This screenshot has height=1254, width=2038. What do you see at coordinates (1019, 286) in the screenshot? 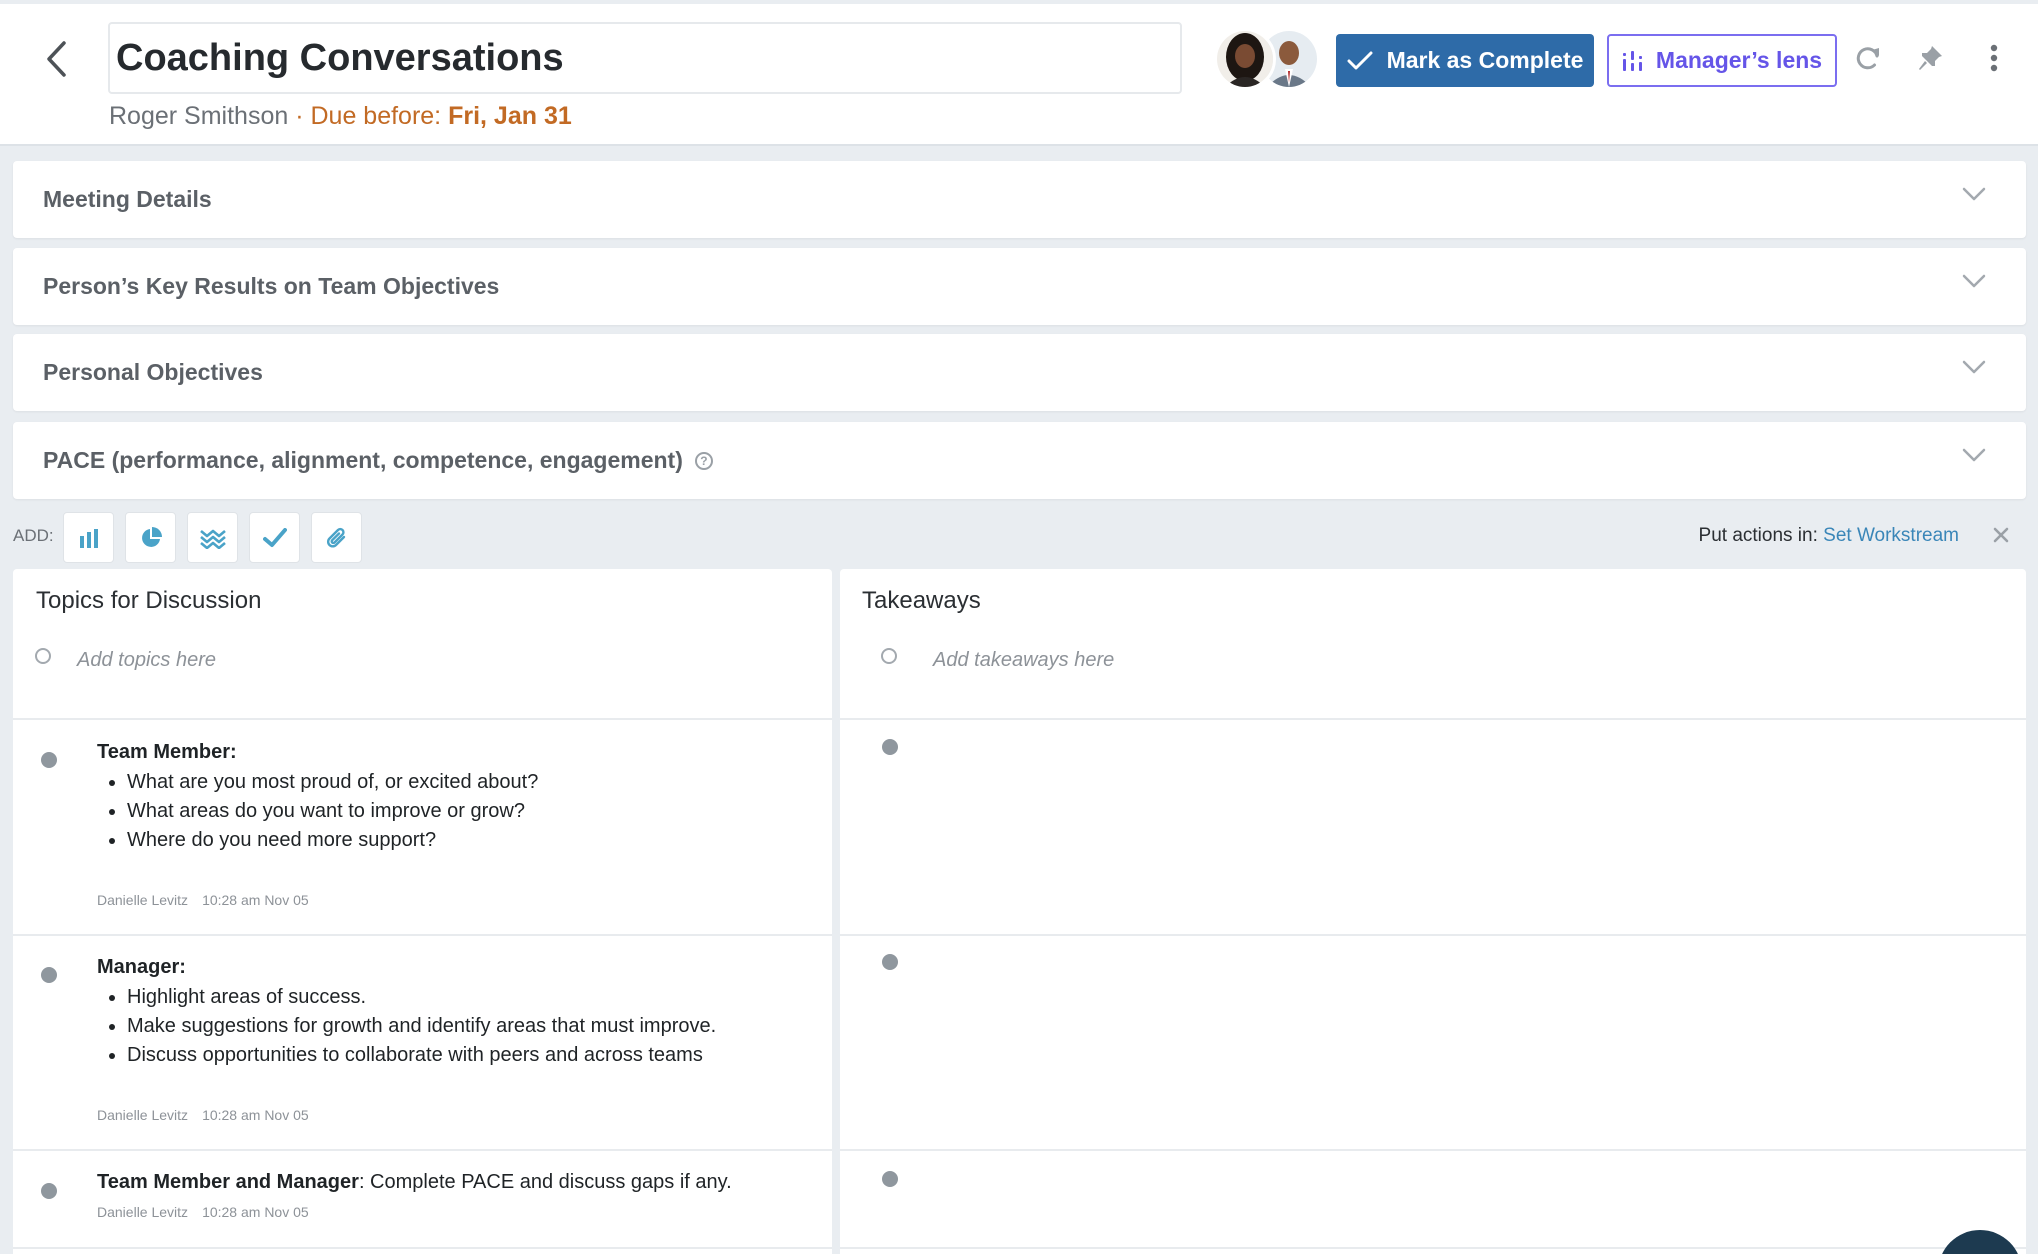
I see `section-key-results: Person’s Key Results on Team Objectives` at bounding box center [1019, 286].